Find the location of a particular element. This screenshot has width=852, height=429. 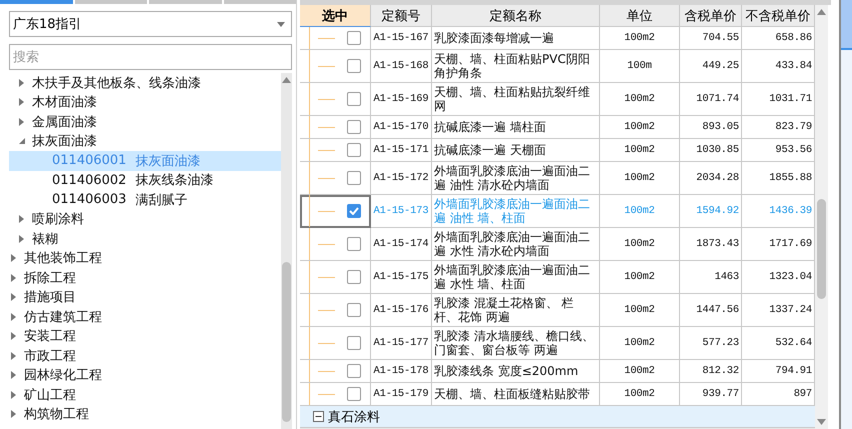

tree-item: 裱糊 is located at coordinates (145, 238).